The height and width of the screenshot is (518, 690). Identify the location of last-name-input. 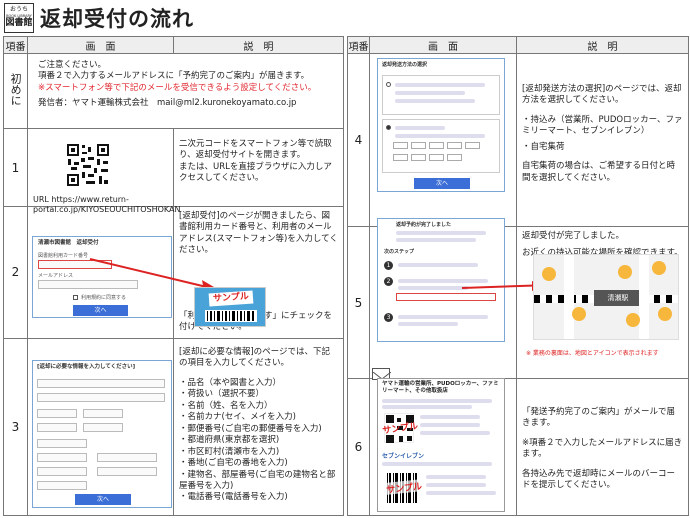
(57, 413).